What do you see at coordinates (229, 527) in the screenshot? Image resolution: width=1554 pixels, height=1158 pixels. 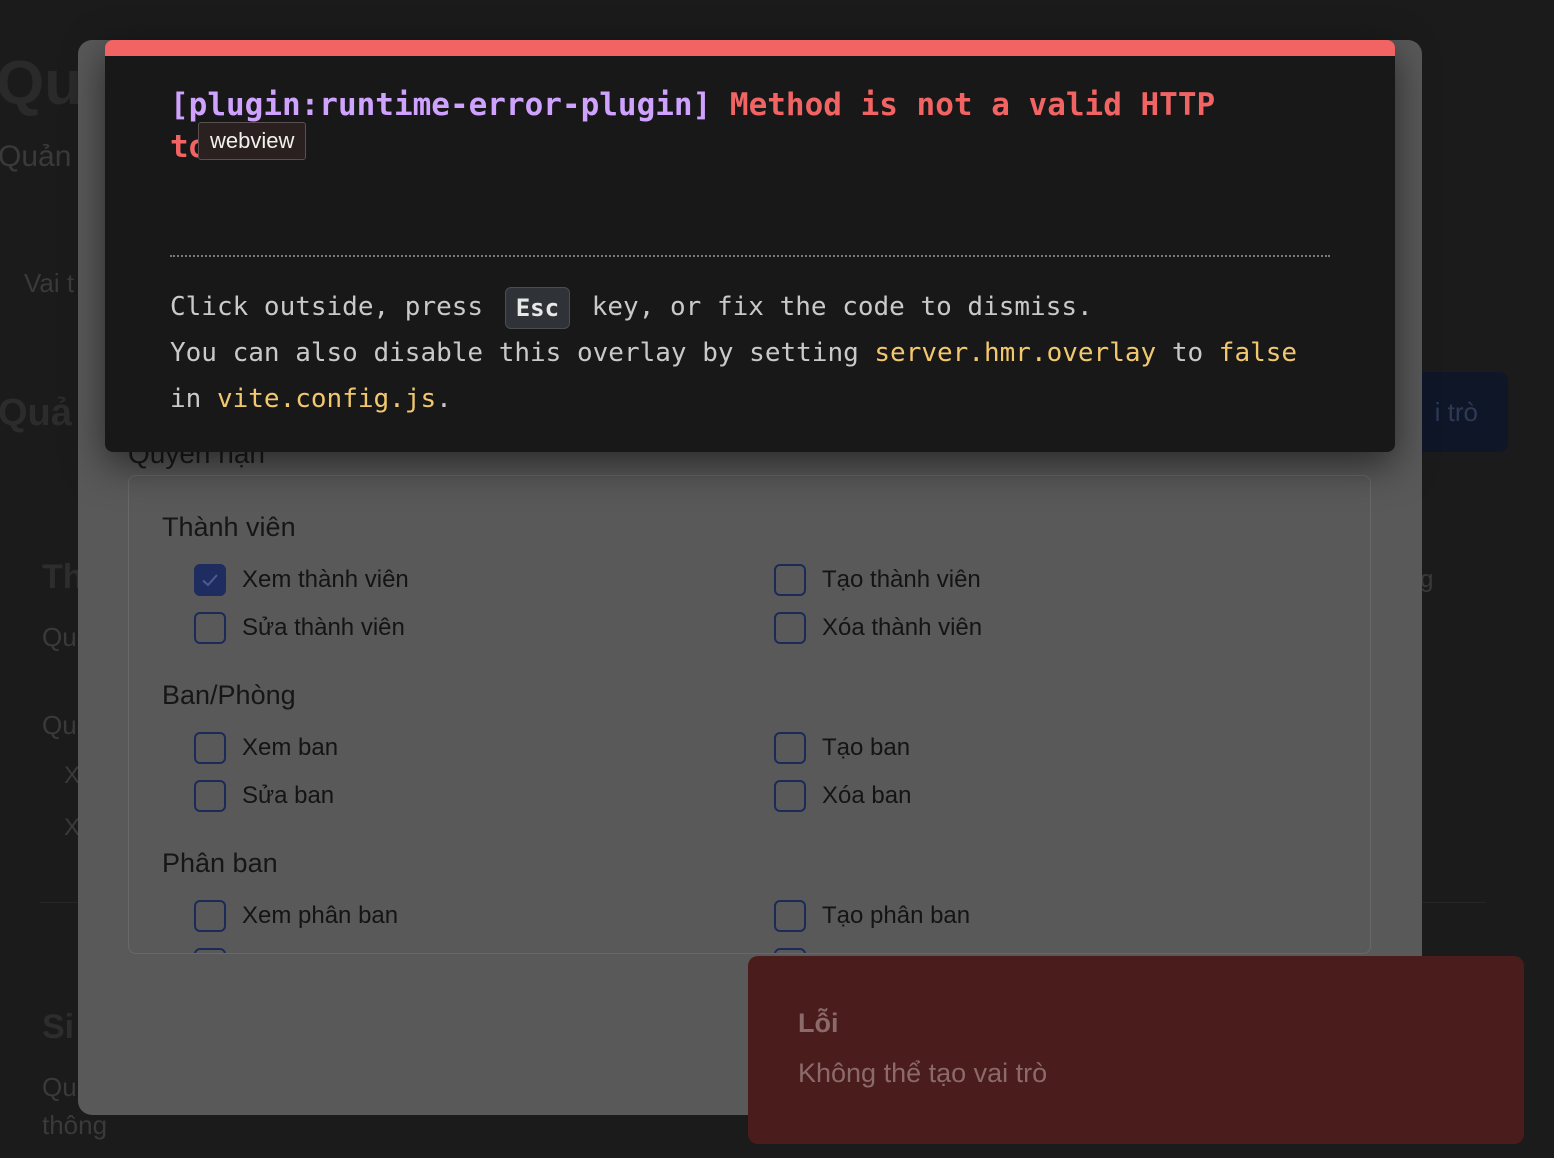 I see `permission-group-title: Thành viên` at bounding box center [229, 527].